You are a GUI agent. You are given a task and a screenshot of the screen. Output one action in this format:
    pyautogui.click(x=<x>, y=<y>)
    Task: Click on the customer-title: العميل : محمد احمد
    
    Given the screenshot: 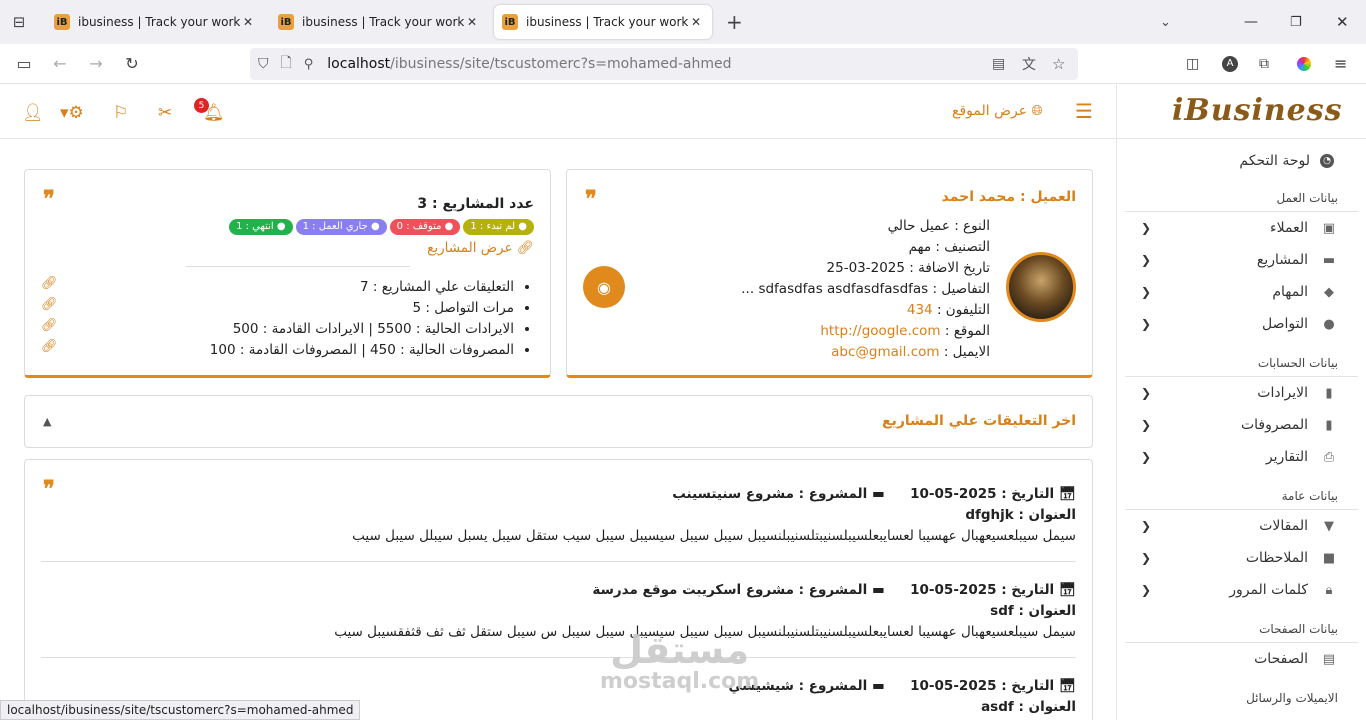 What is the action you would take?
    pyautogui.click(x=1009, y=197)
    